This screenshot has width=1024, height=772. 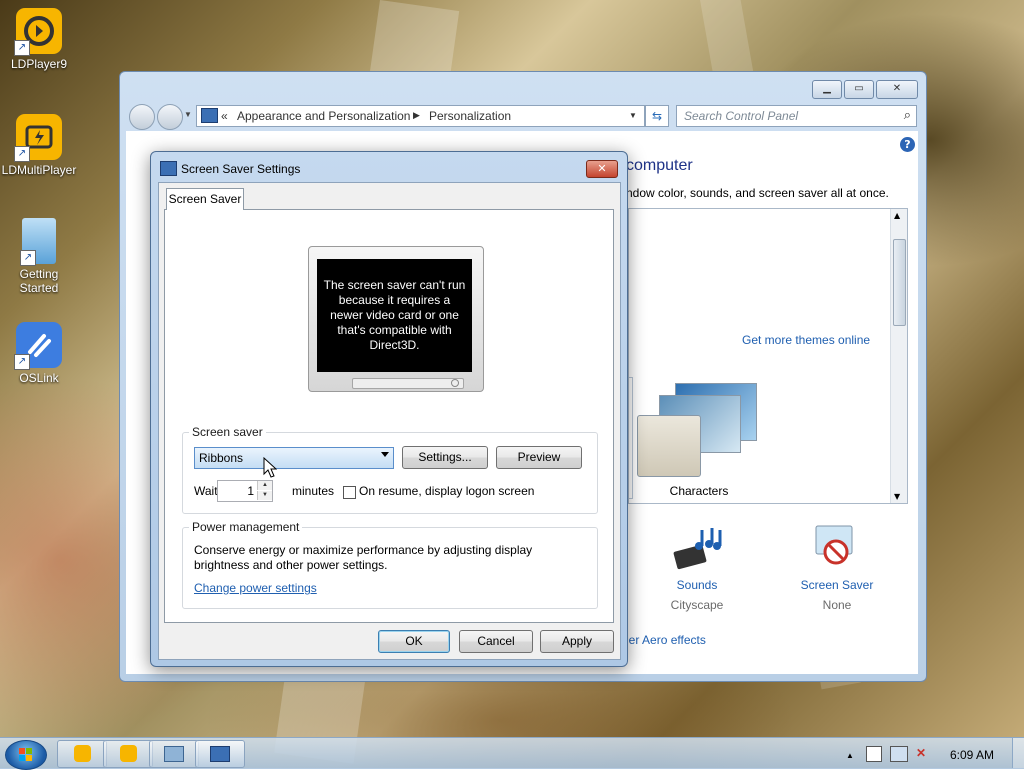 What do you see at coordinates (241, 169) in the screenshot?
I see `dialog-title: Screen Saver Settings` at bounding box center [241, 169].